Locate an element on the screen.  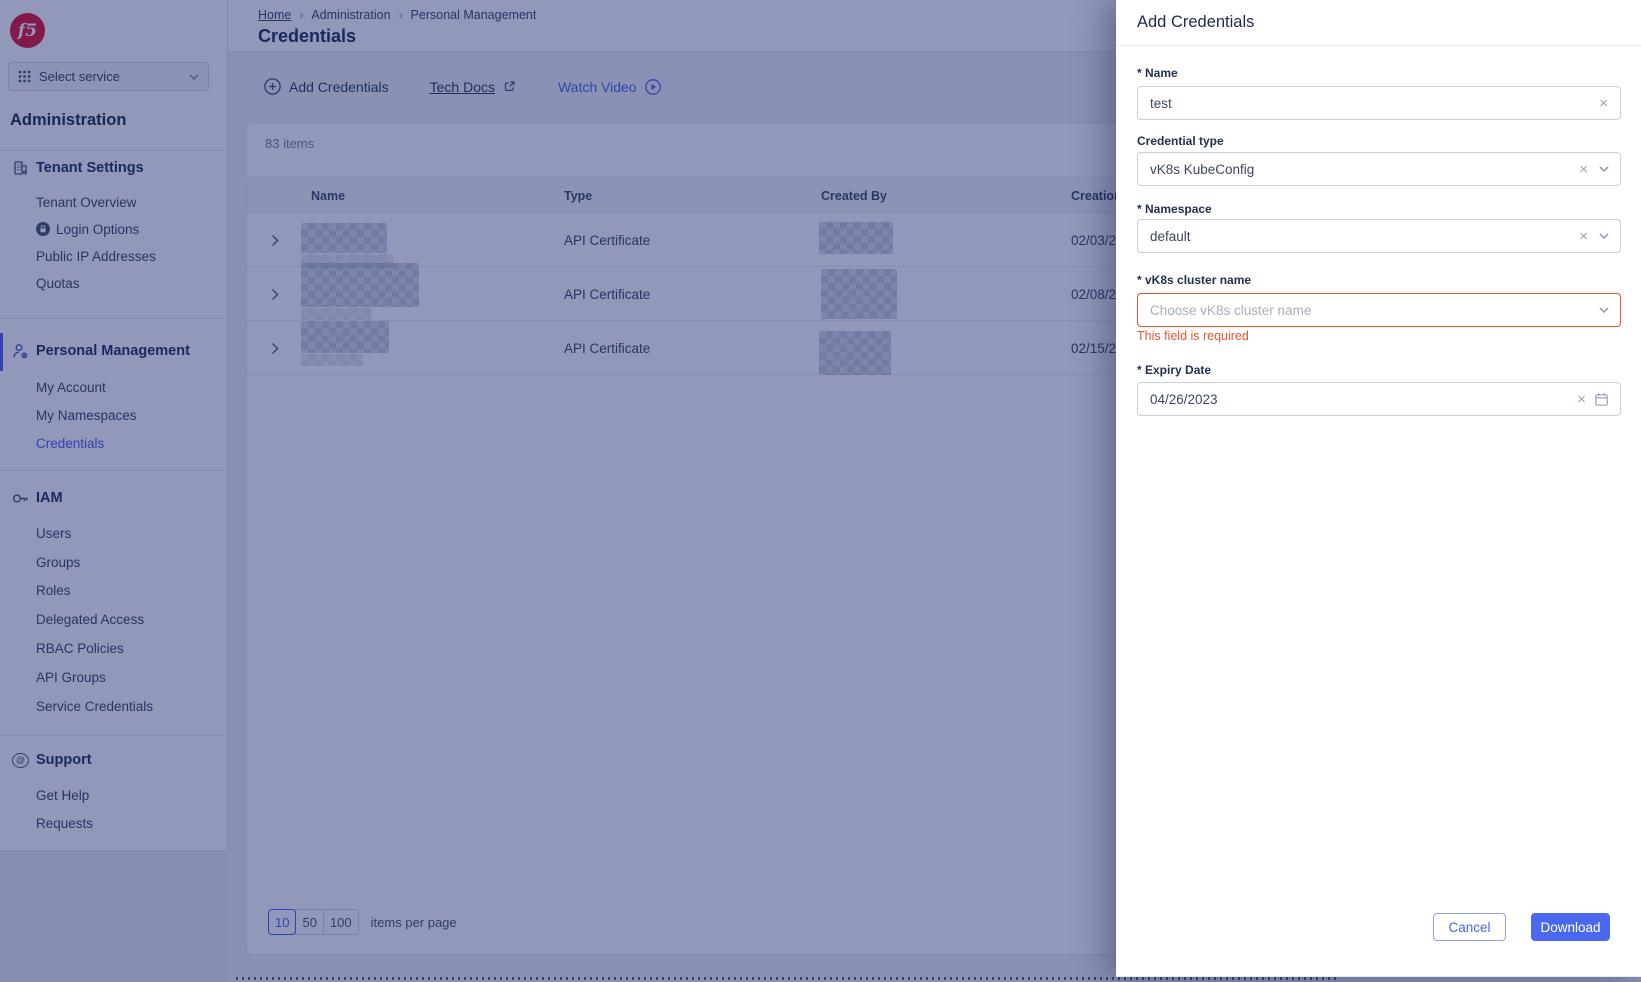
cluster-name-label: * vK8s cluster name is located at coordinates (1194, 280).